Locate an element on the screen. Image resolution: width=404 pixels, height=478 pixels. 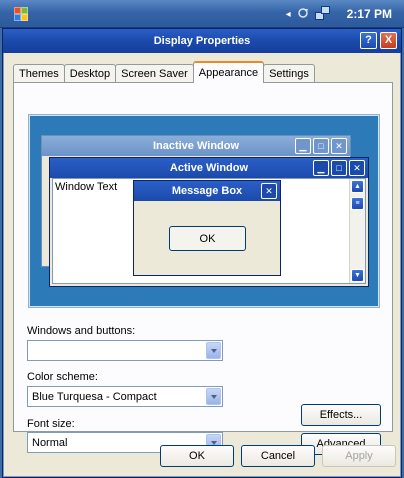
preview-scrollbar: ▲ ≡ ▼ is located at coordinates (357, 231).